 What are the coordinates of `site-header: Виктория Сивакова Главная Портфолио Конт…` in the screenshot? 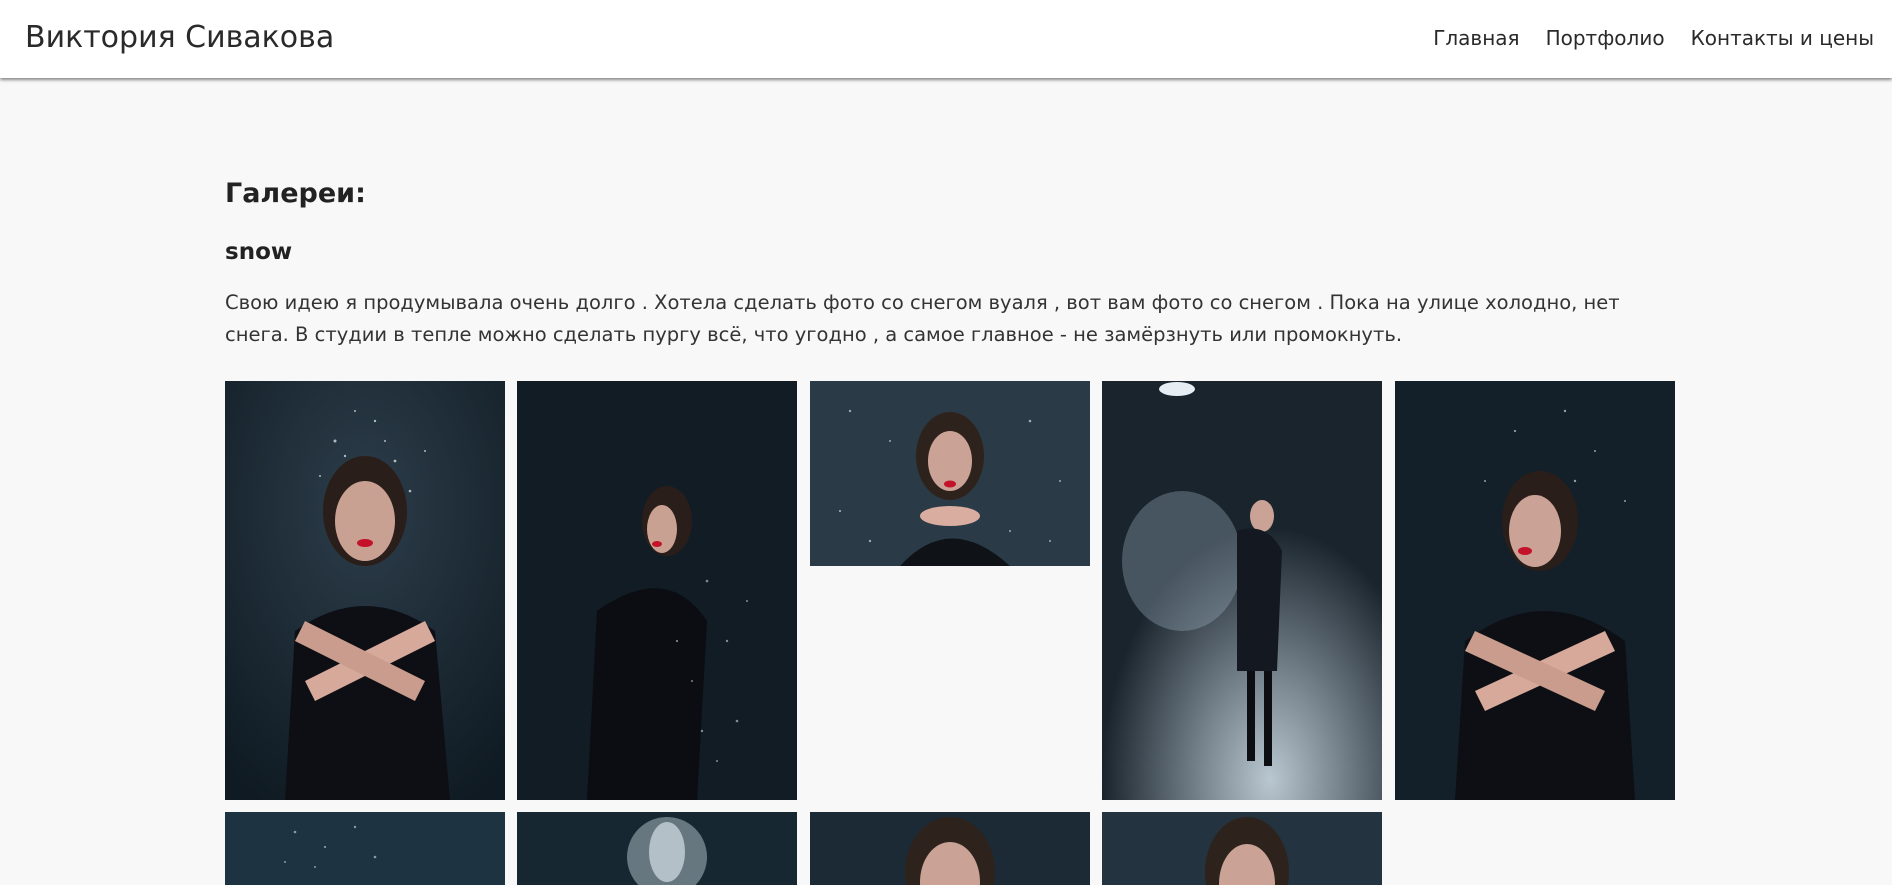 It's located at (946, 39).